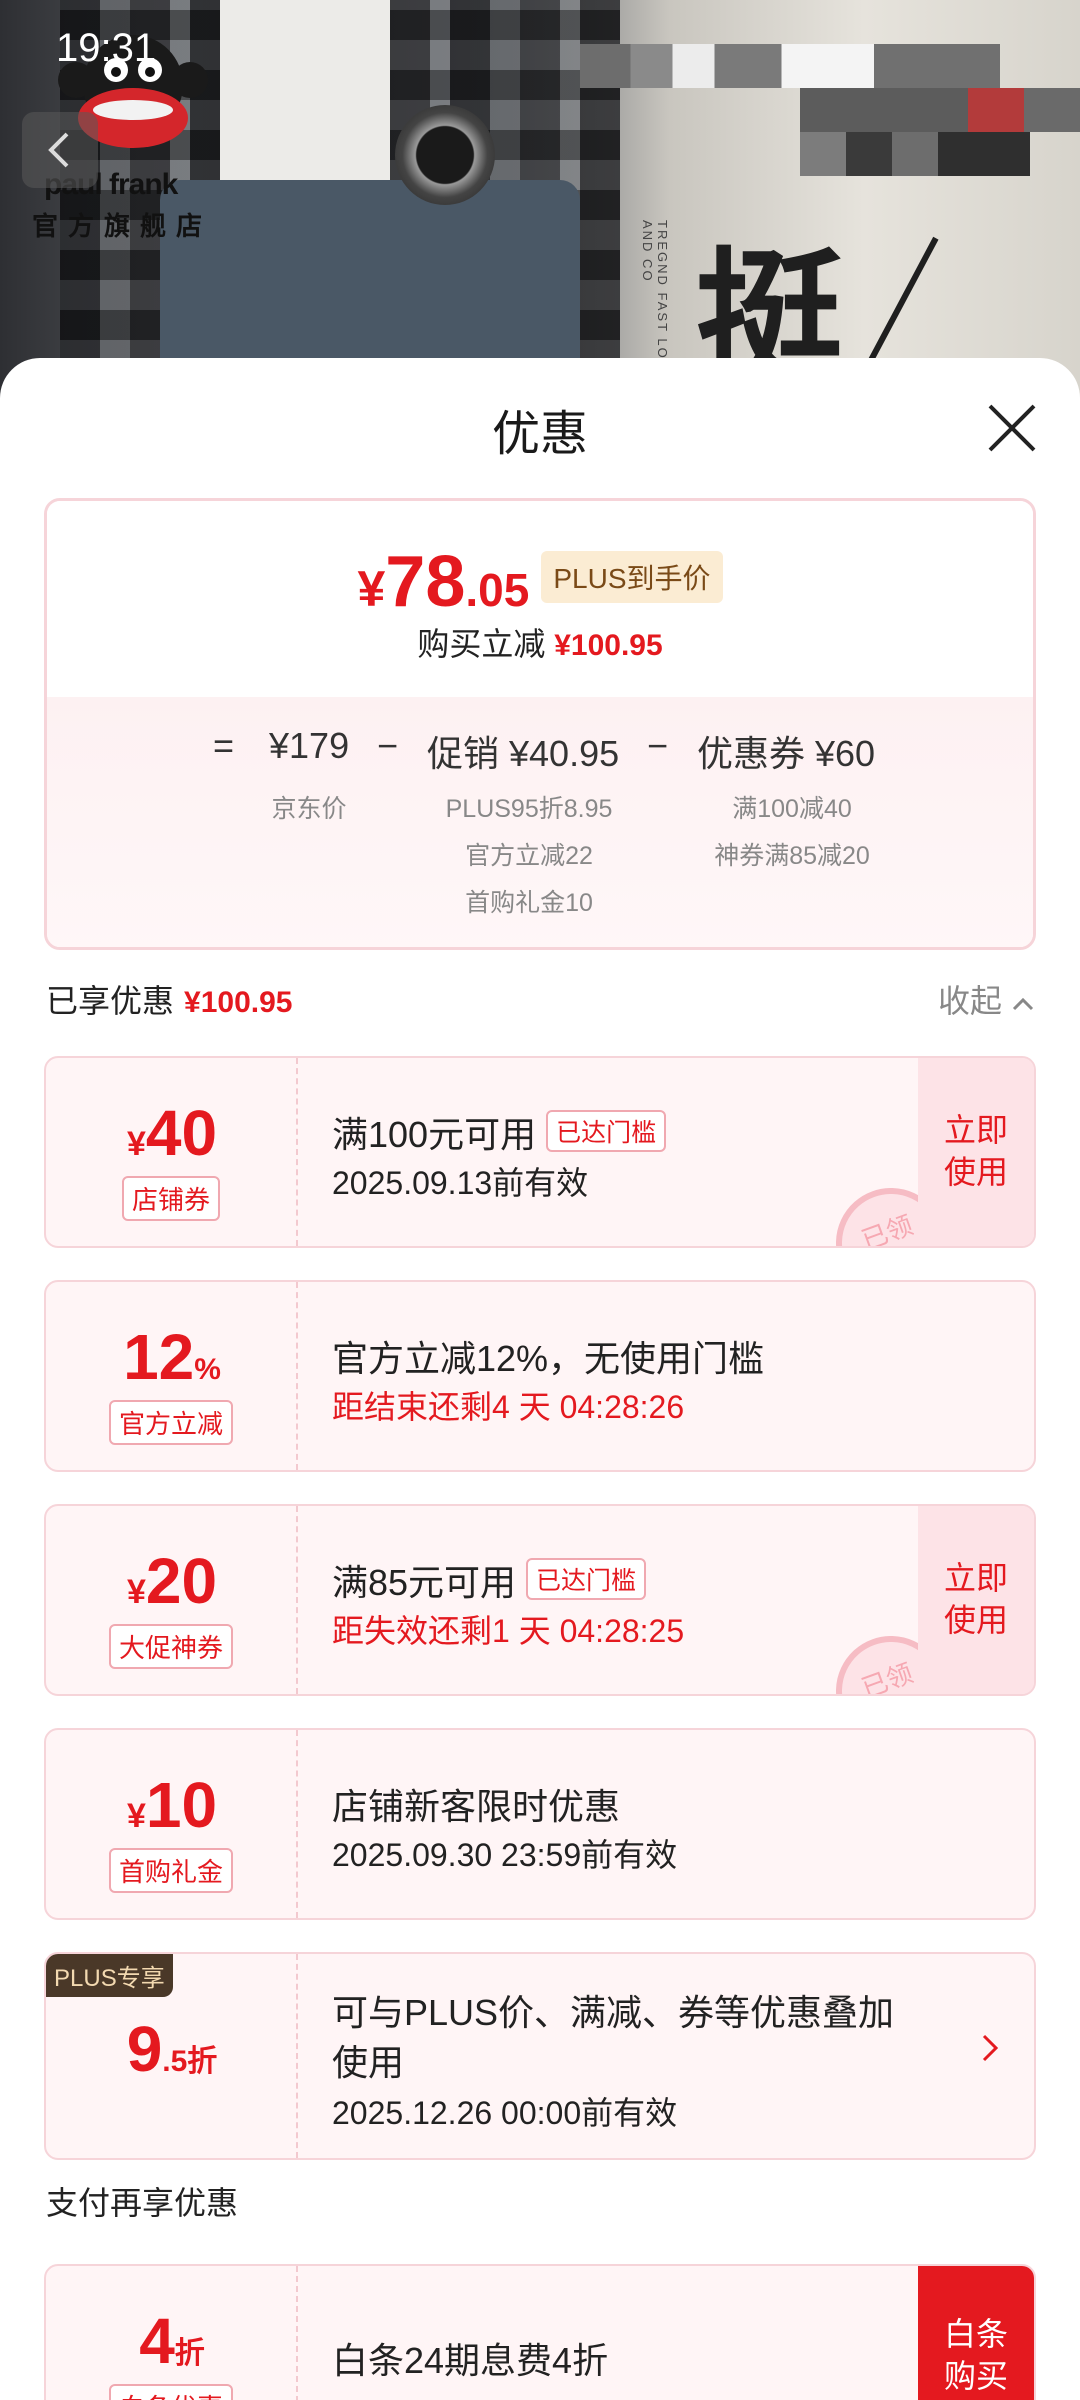 The height and width of the screenshot is (2400, 1080). Describe the element at coordinates (548, 1358) in the screenshot. I see `coupon-condition: 官方立减12%，无使用门槛` at that location.